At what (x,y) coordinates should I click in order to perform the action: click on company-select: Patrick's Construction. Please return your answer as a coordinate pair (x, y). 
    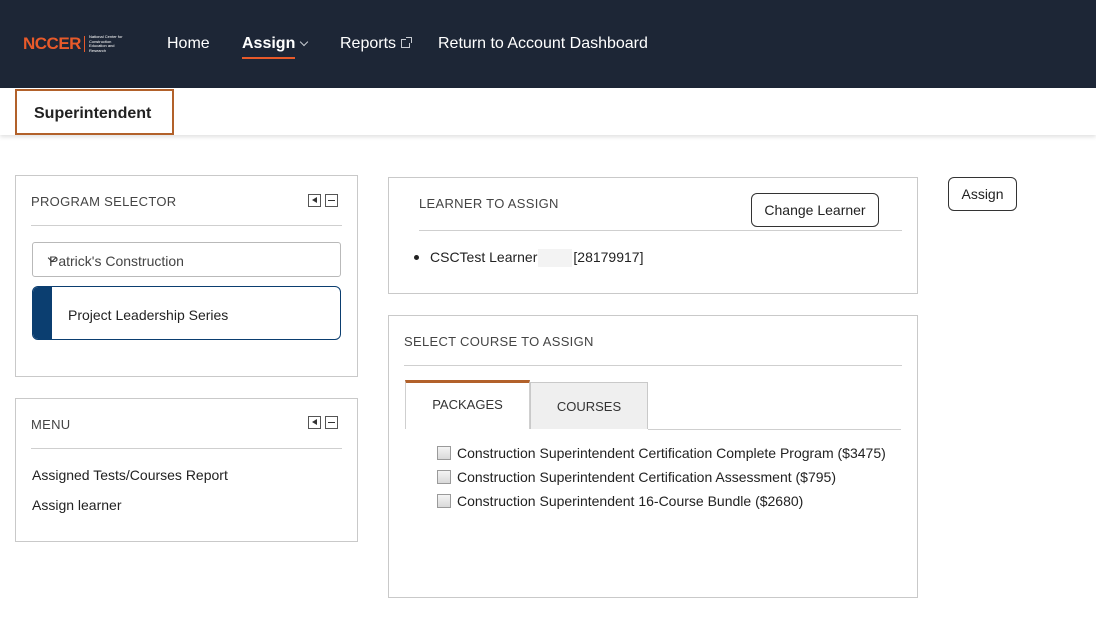
    Looking at the image, I should click on (186, 259).